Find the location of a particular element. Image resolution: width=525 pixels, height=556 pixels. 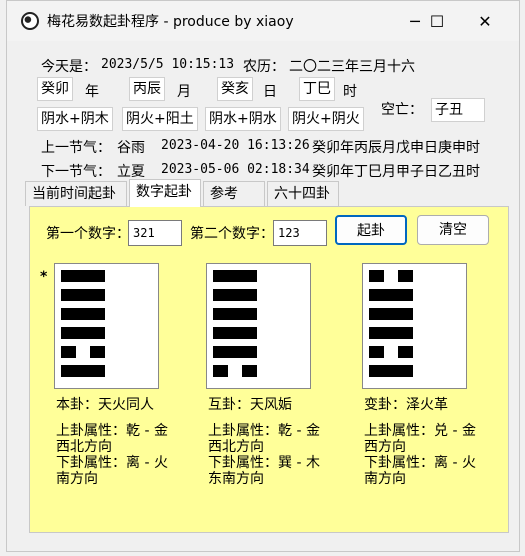

clear-button: 清空 is located at coordinates (453, 230).